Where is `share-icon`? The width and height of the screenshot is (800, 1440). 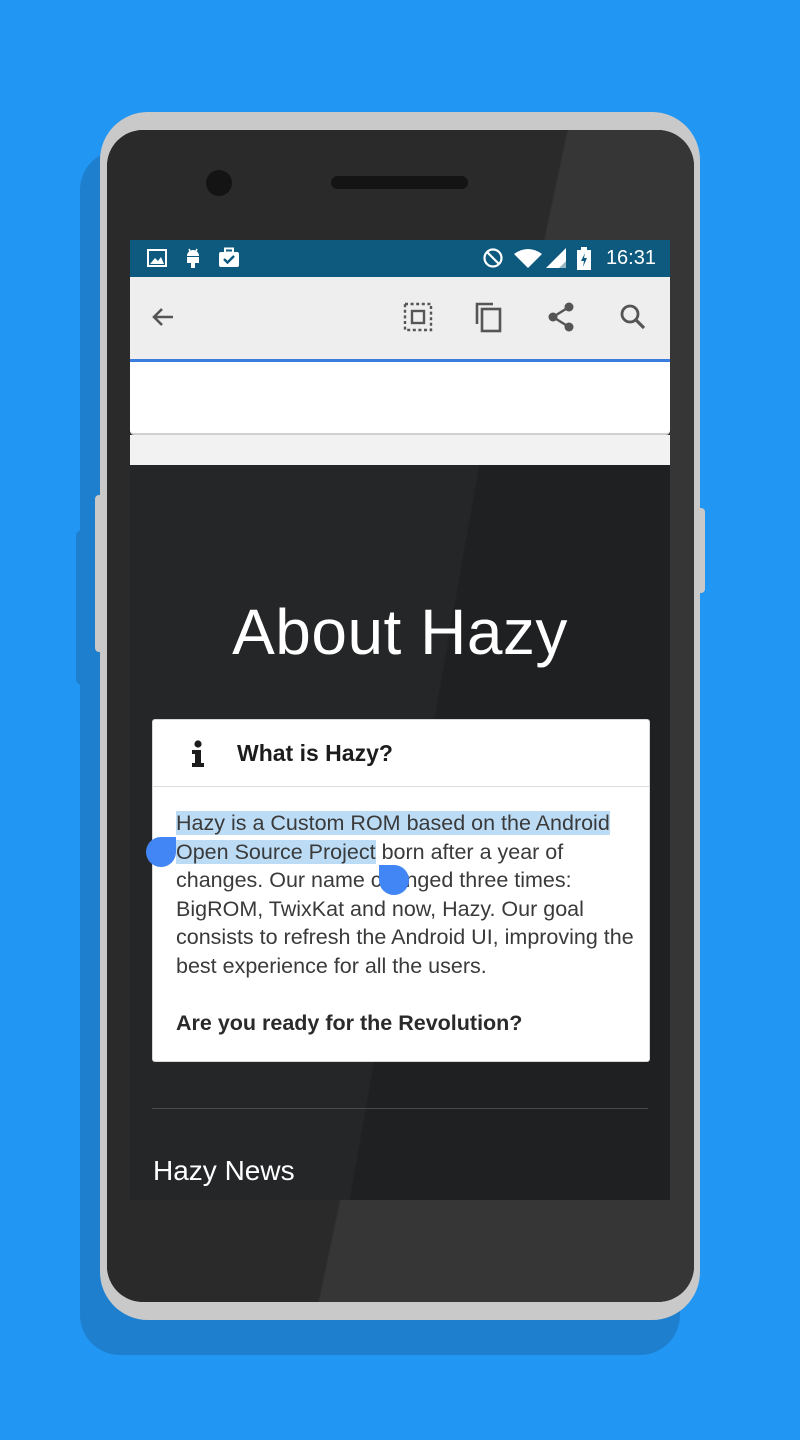 share-icon is located at coordinates (561, 317).